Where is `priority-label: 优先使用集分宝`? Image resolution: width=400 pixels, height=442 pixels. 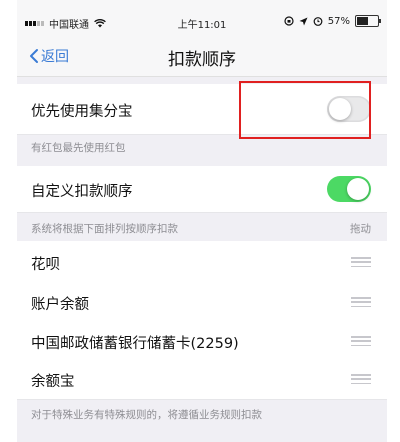 priority-label: 优先使用集分宝 is located at coordinates (82, 112).